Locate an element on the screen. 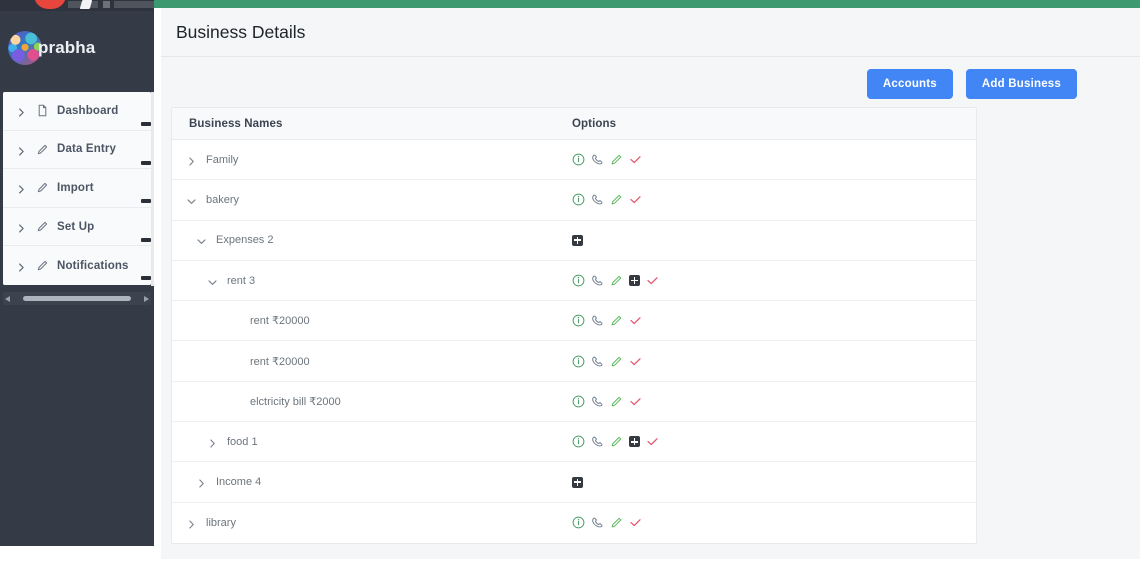  table-row: elctricity bill ₹2000 is located at coordinates (574, 402).